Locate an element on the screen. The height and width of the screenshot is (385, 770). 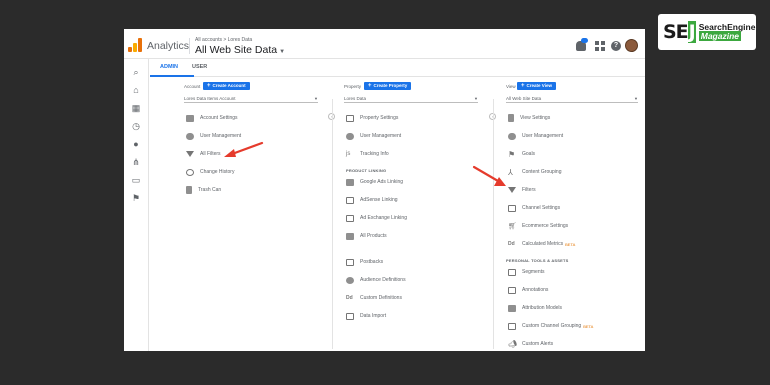
account-heading: Account is located at coordinates (192, 86).